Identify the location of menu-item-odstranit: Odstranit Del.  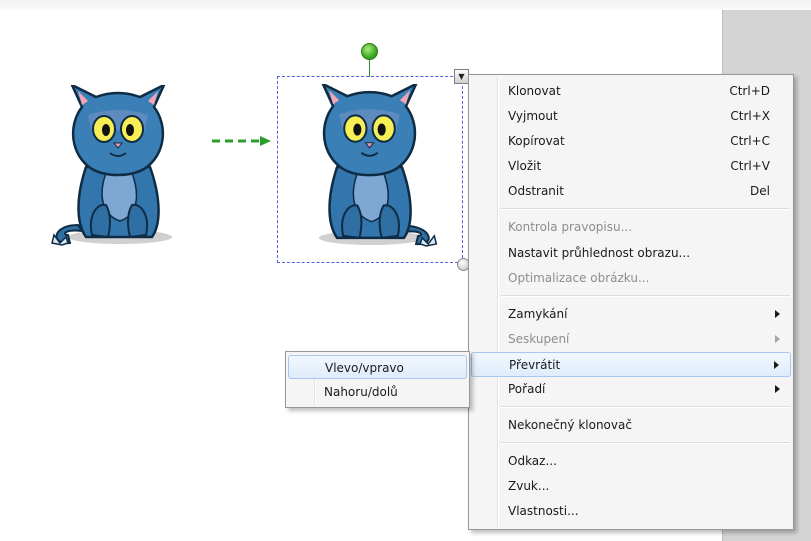
(631, 191).